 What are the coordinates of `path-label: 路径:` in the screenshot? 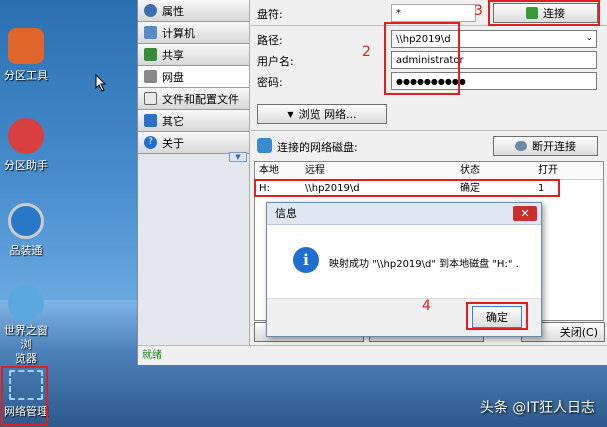 It's located at (270, 40).